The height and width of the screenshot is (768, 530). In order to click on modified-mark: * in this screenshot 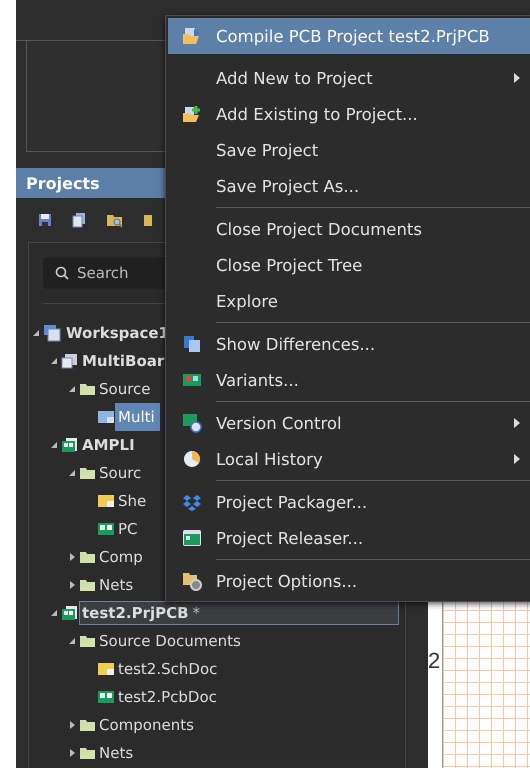, I will do `click(196, 613)`.